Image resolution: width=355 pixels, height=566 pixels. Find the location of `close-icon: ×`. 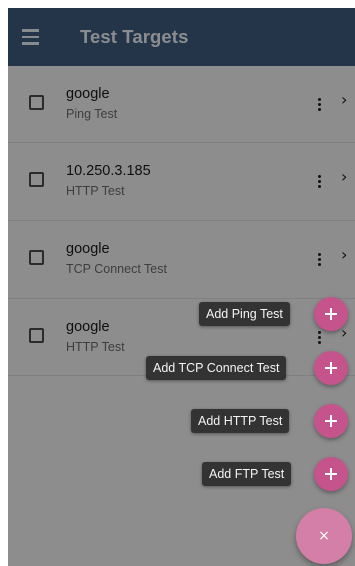

close-icon: × is located at coordinates (324, 536).